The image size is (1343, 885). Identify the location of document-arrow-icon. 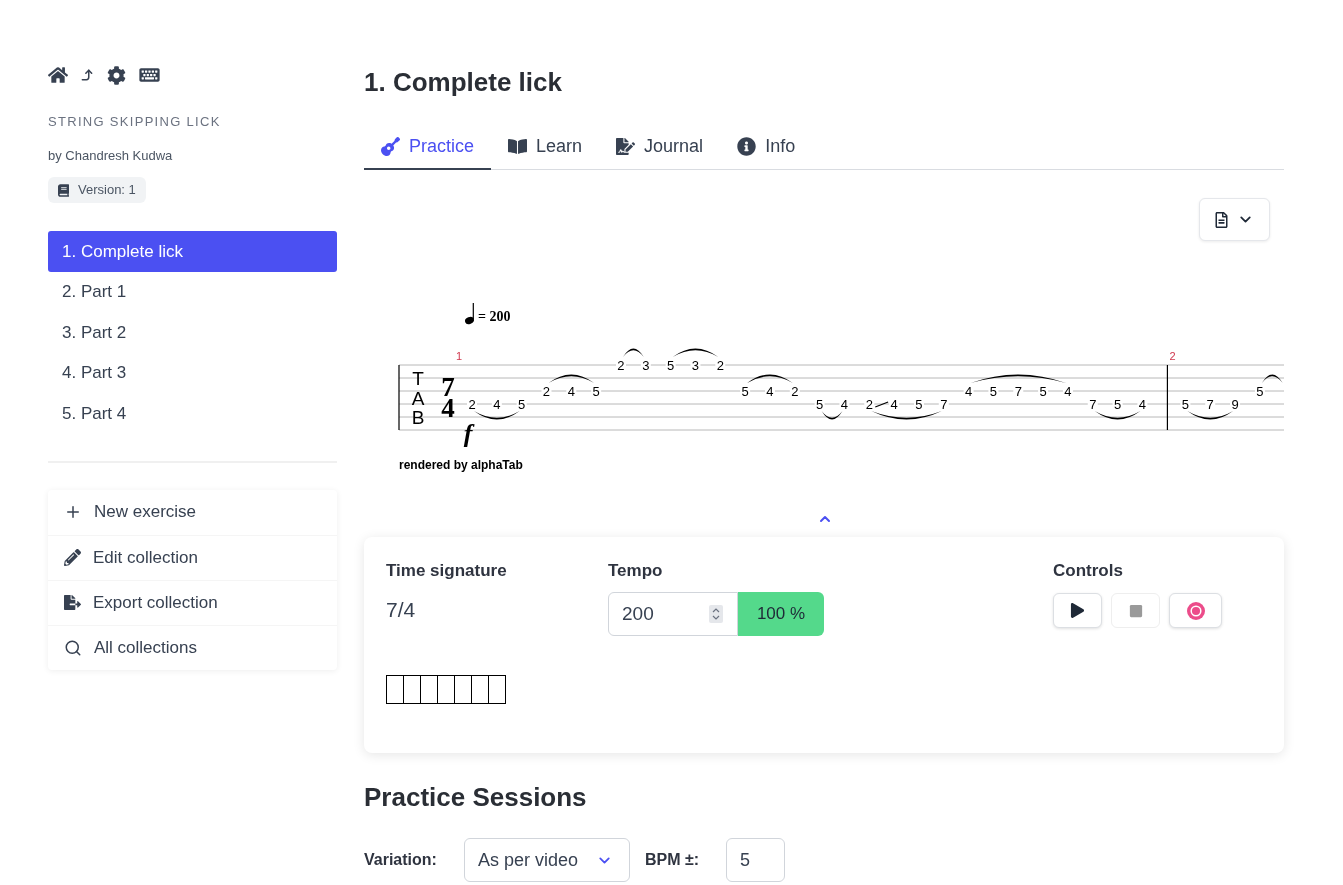
(72, 602).